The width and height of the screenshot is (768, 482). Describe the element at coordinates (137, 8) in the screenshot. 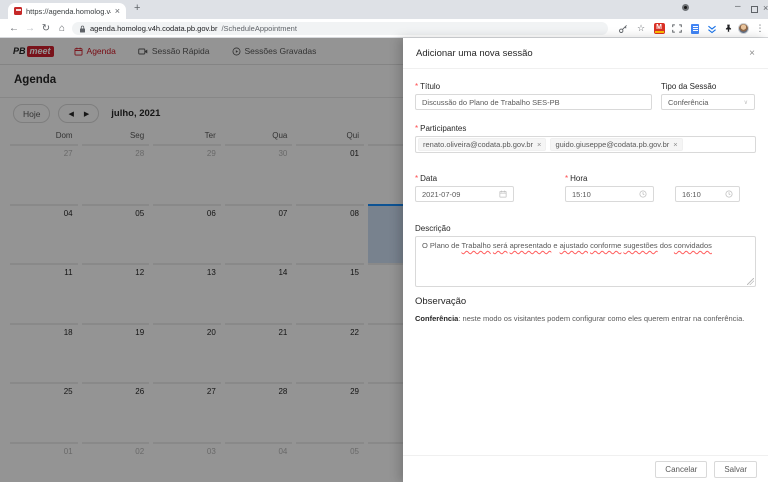

I see `new-tab-button: +` at that location.